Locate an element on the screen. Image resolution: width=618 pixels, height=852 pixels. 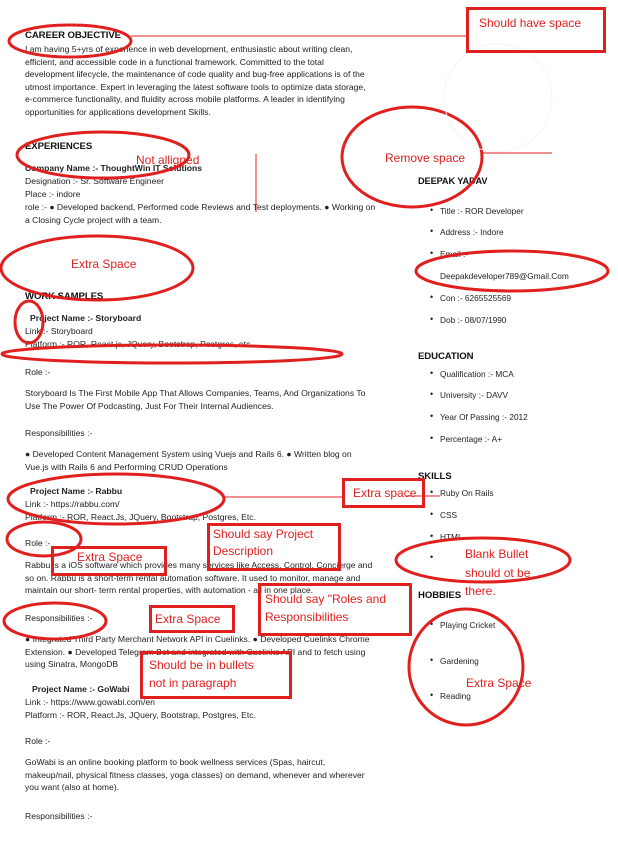
work-samples-heading: WORK SAMPLES is located at coordinates (64, 296).